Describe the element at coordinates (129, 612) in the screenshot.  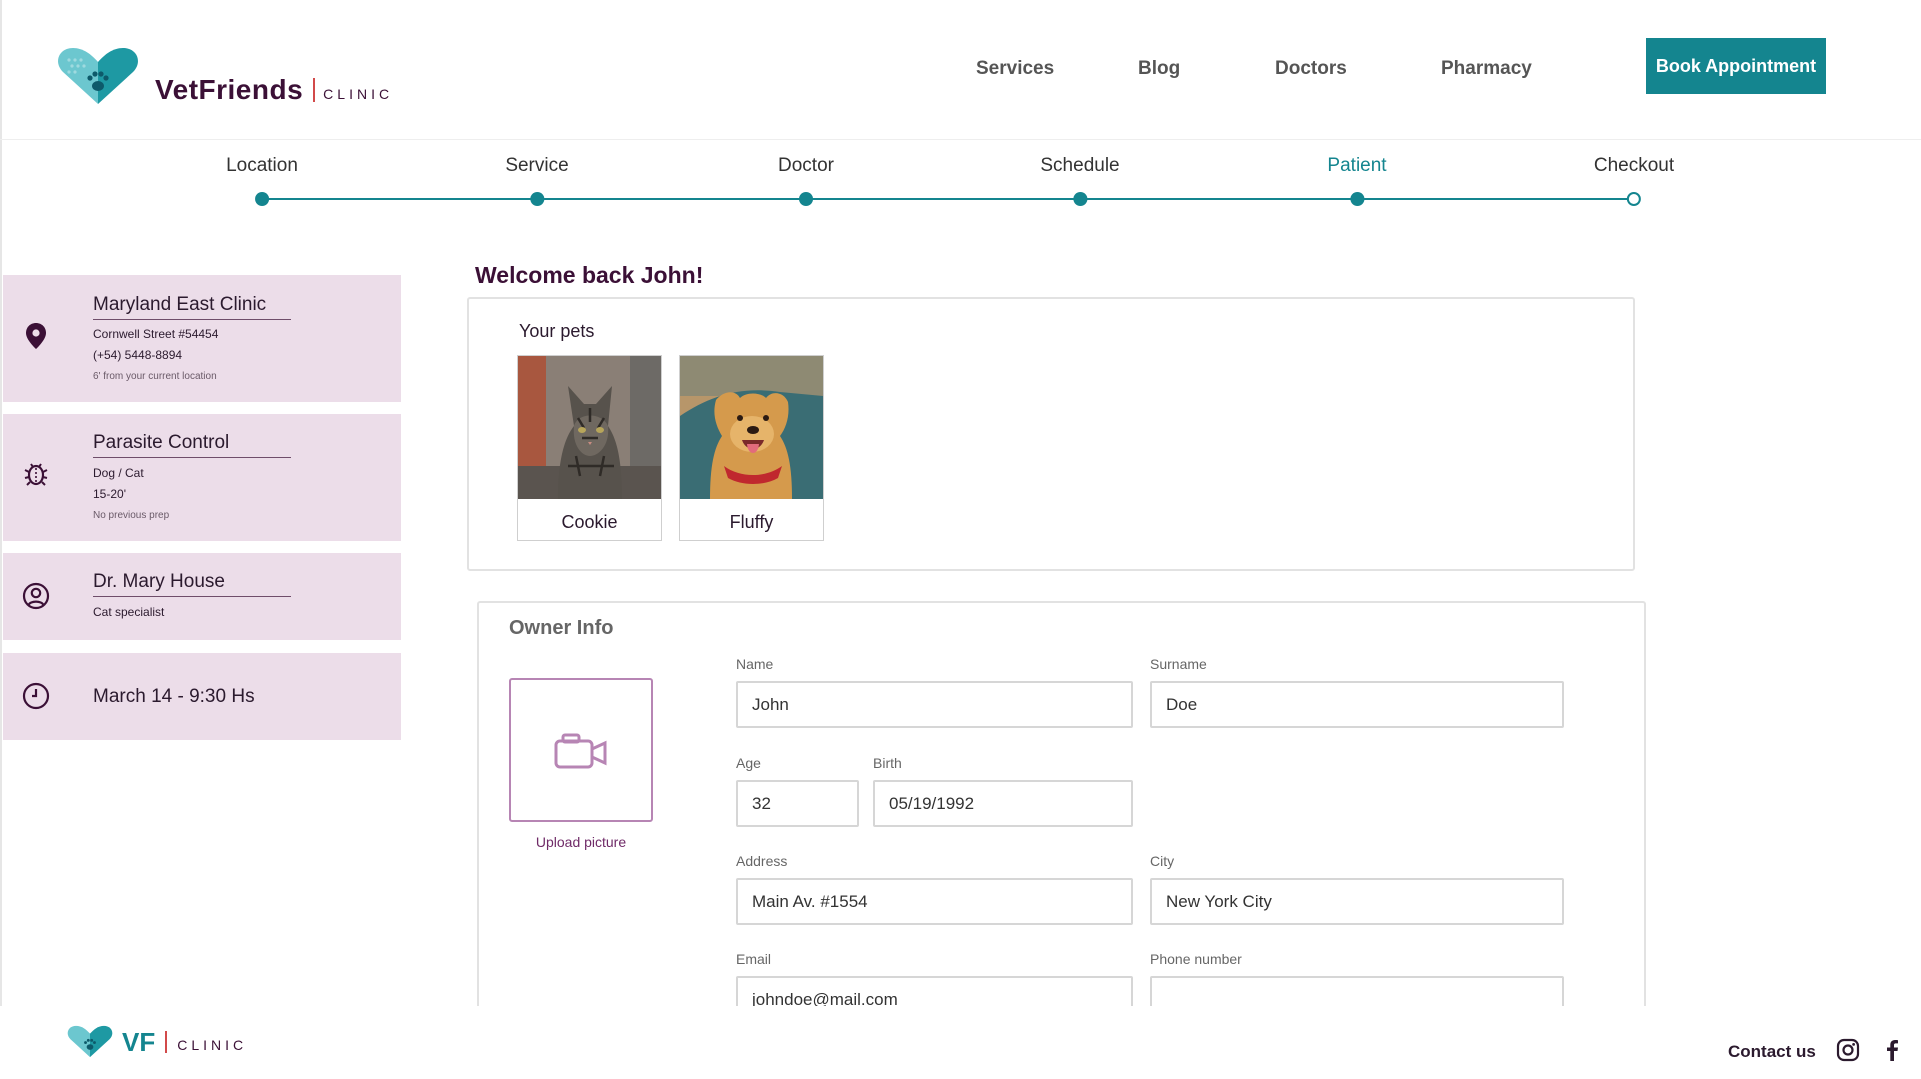
I see `doctor-specialty: Cat specialist` at that location.